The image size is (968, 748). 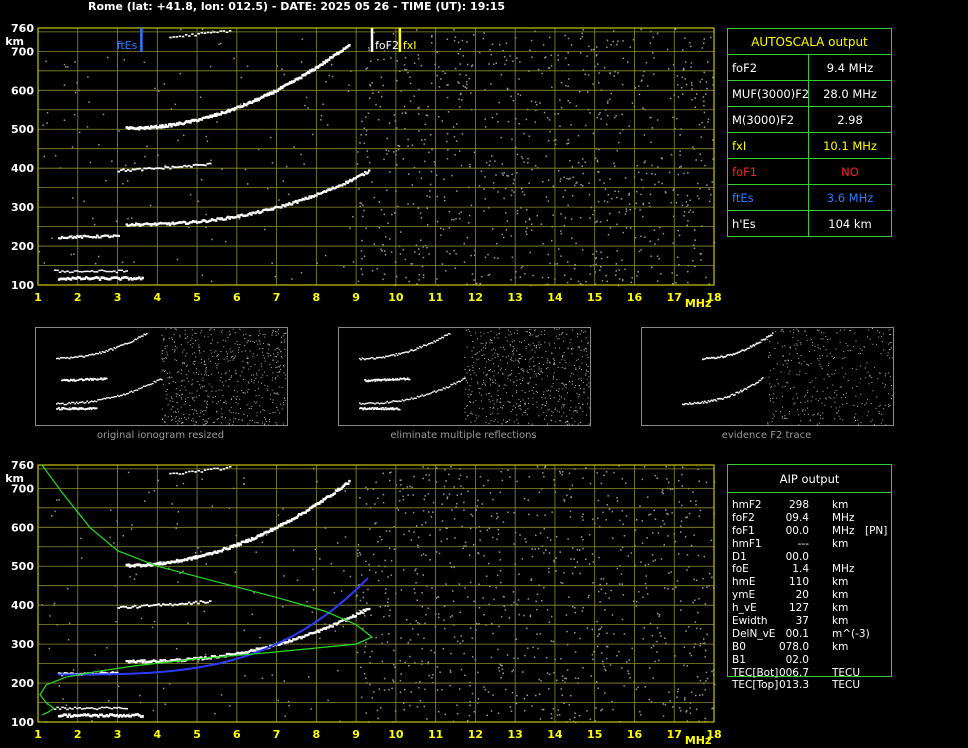 I want to click on x-tick-label: 14, so click(x=555, y=734).